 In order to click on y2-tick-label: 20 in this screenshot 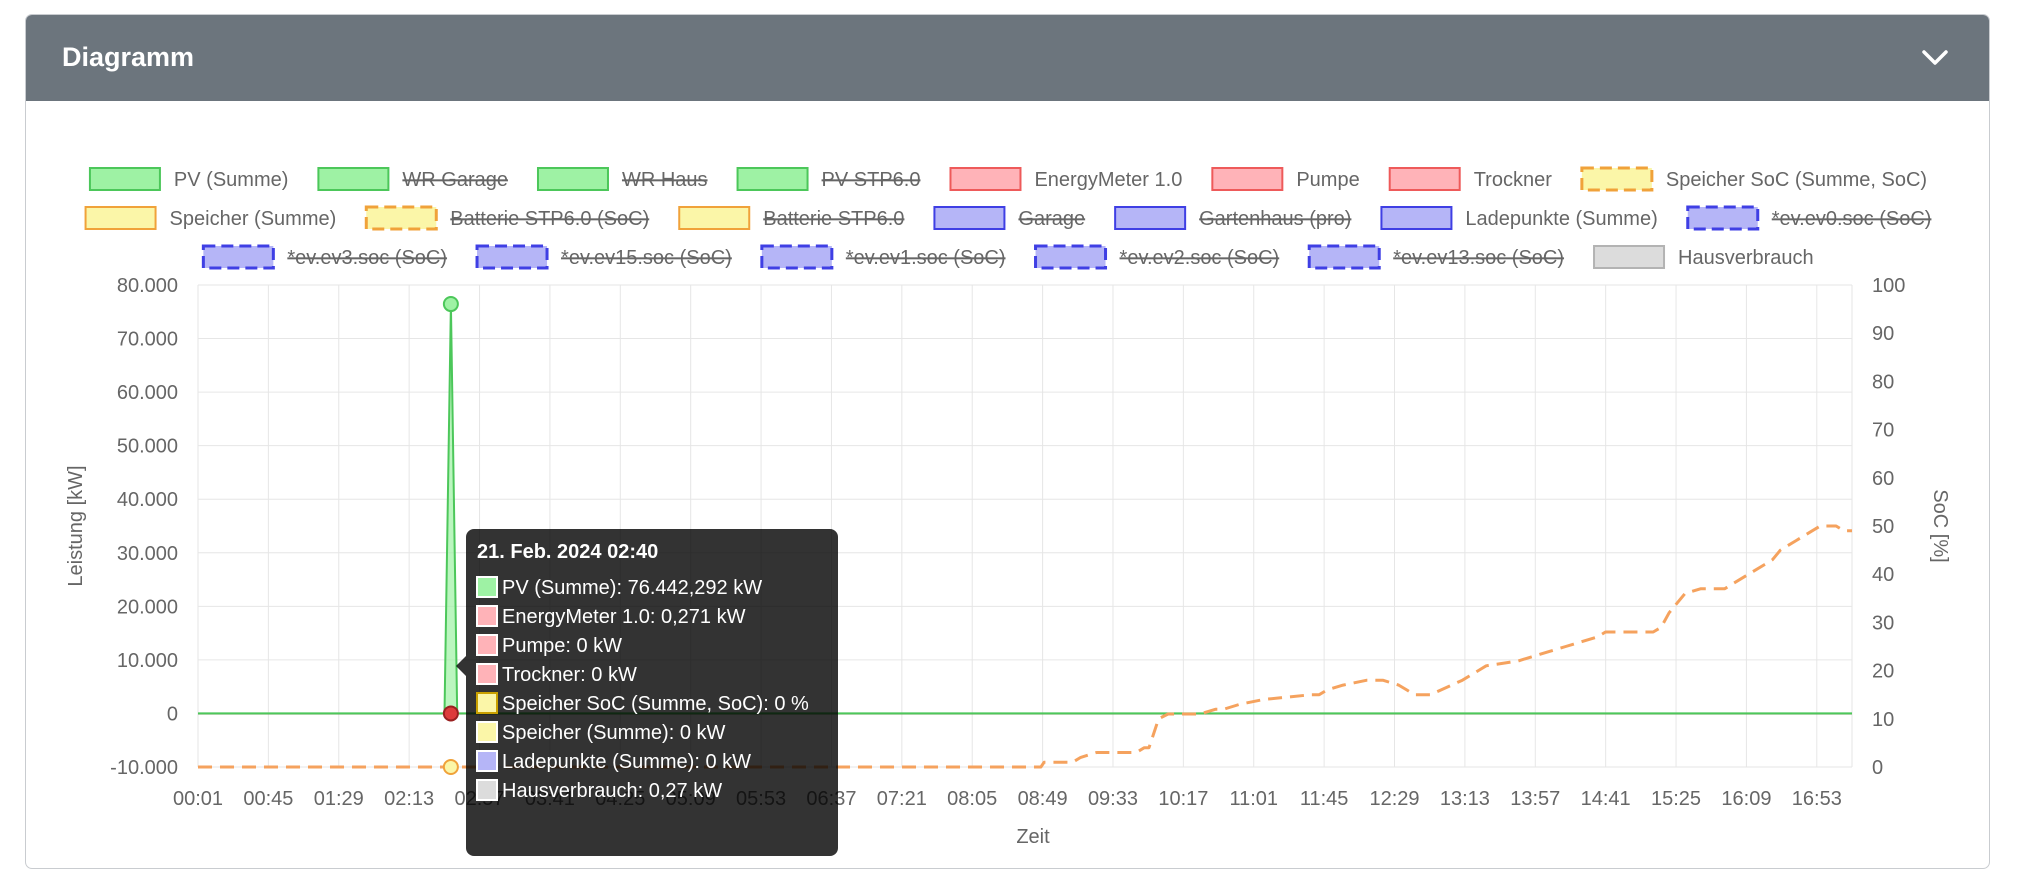, I will do `click(1883, 672)`.